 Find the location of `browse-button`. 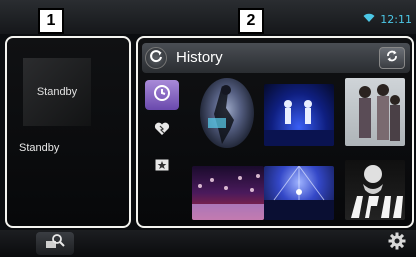

browse-button is located at coordinates (55, 243).